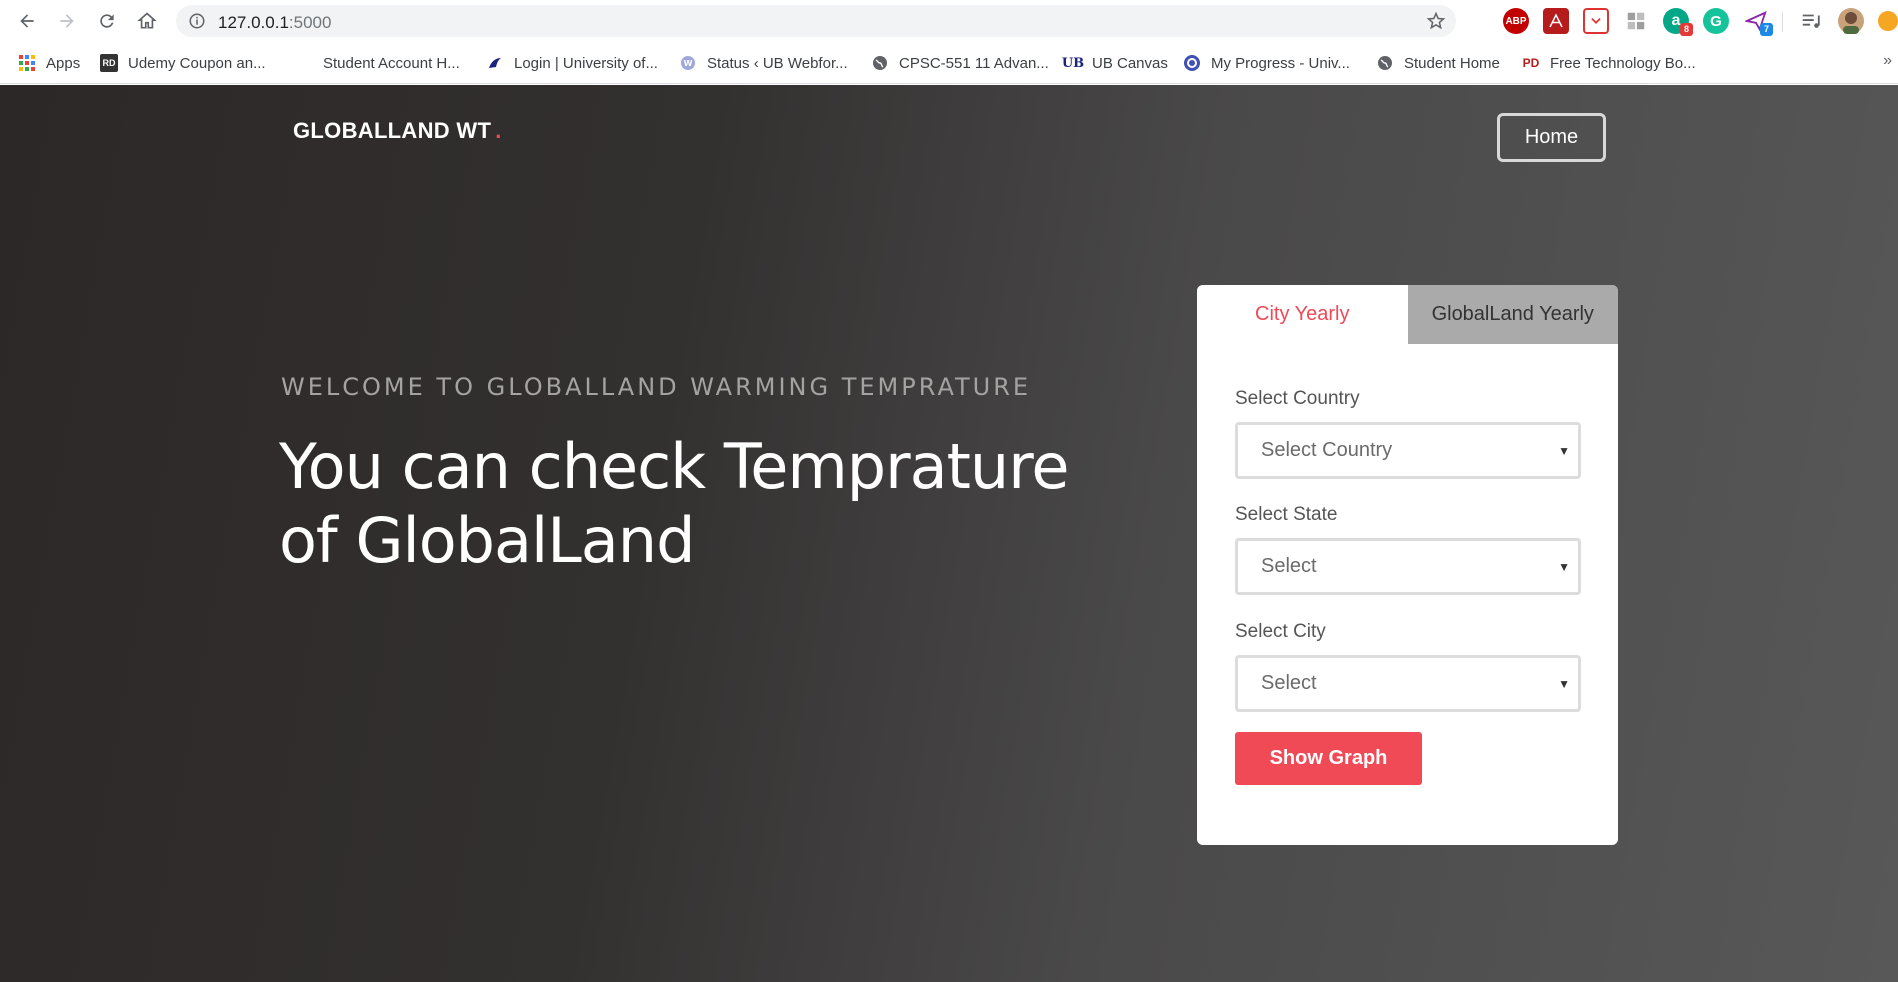  I want to click on profile-avatar, so click(1851, 21).